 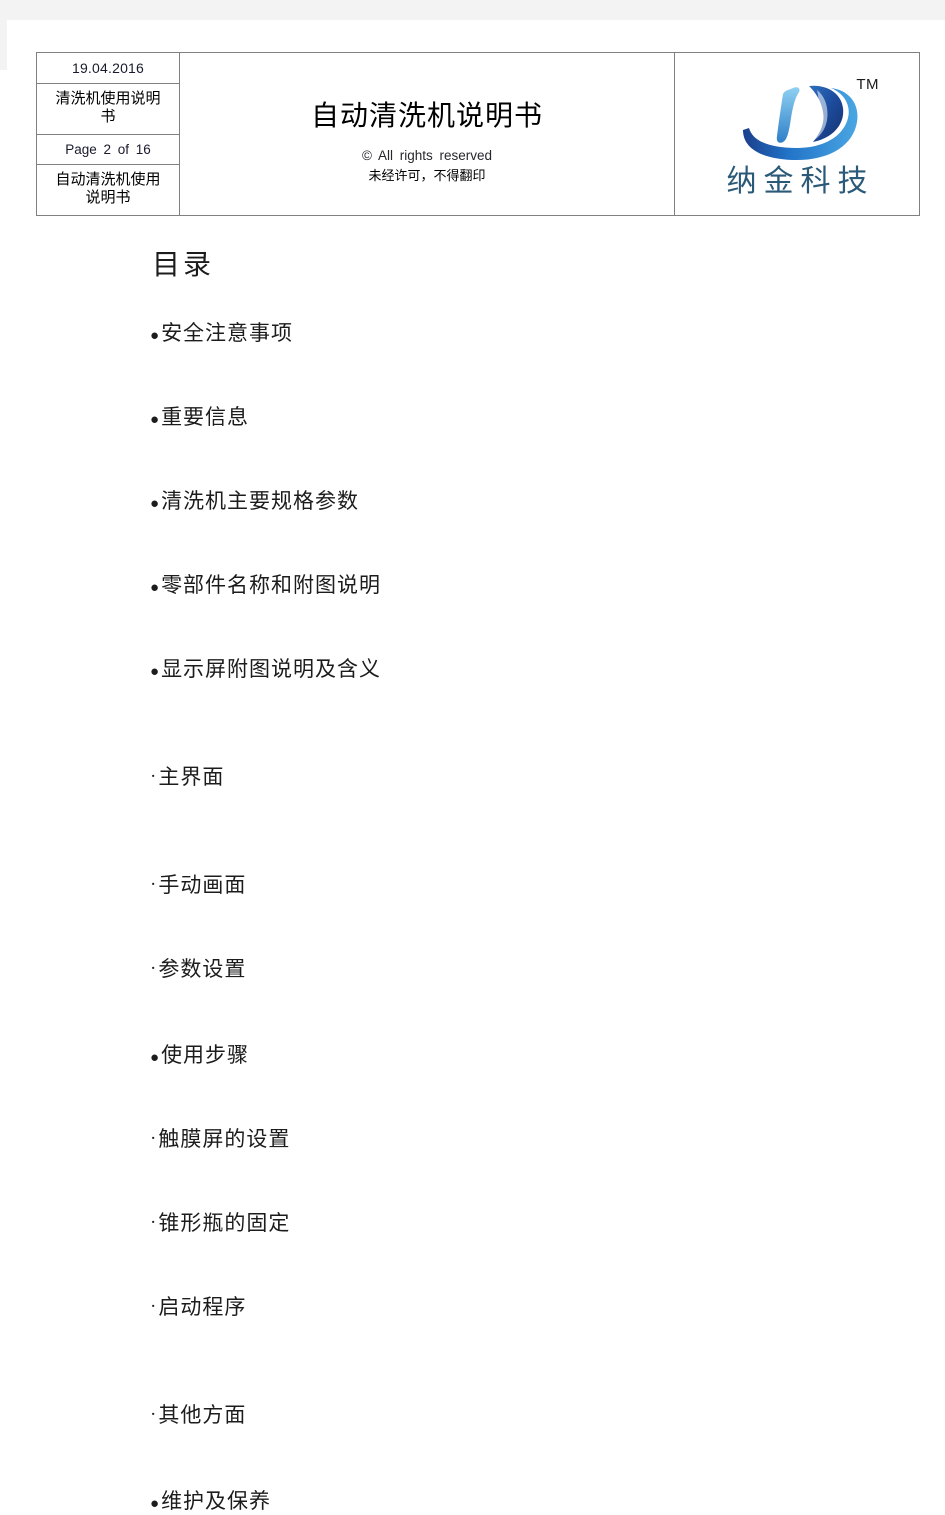 What do you see at coordinates (427, 134) in the screenshot?
I see `header-title-cell: 自动清洗机说明书 © All rights reserved 未经许可，不得翻印` at bounding box center [427, 134].